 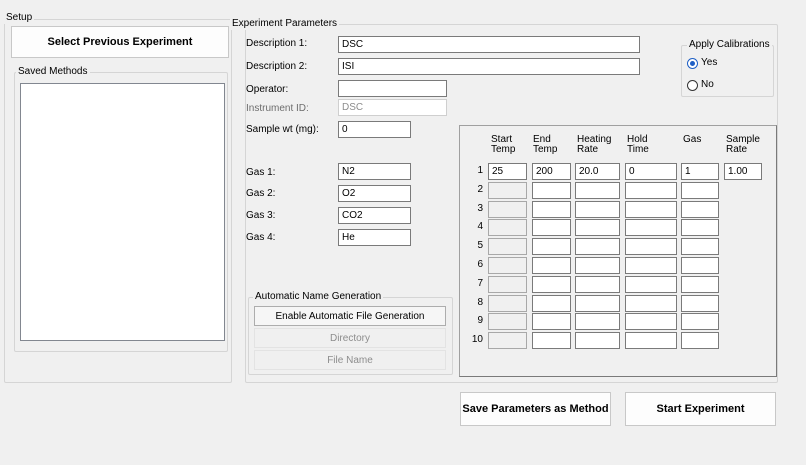 I want to click on description1-field, so click(x=489, y=44).